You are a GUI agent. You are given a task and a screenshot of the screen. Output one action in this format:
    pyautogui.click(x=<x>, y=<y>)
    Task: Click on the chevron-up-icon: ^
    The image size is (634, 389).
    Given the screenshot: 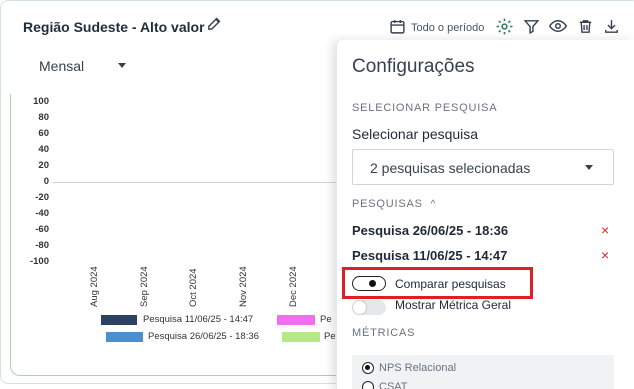 What is the action you would take?
    pyautogui.click(x=433, y=204)
    